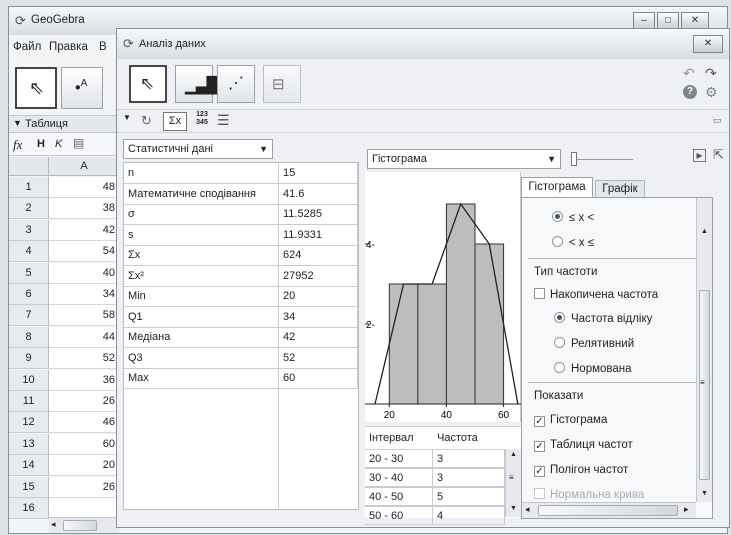 The image size is (731, 535). I want to click on statistic-label: s, so click(201, 235).